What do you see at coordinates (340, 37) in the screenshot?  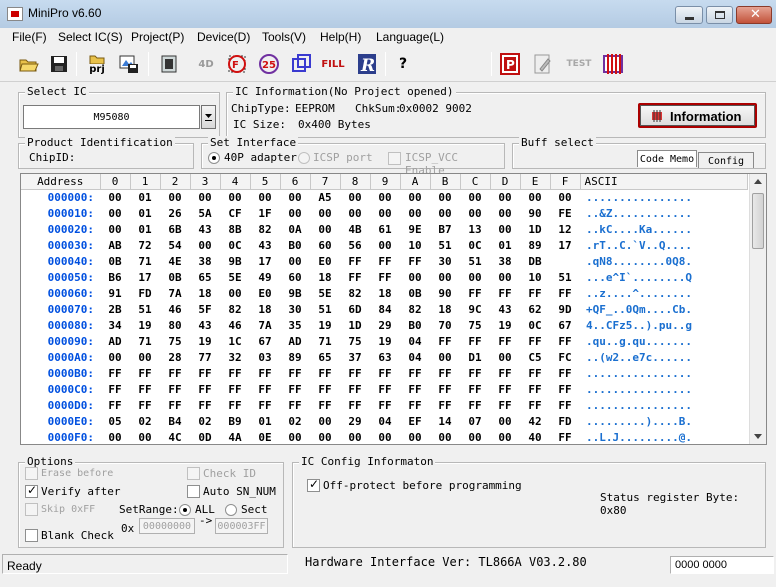 I see `menu-help: Help(H)` at bounding box center [340, 37].